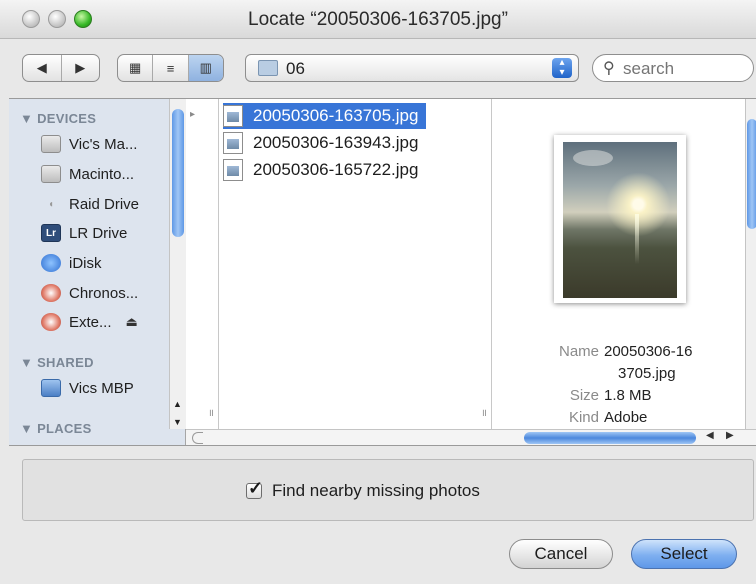 The height and width of the screenshot is (584, 756). Describe the element at coordinates (751, 174) in the screenshot. I see `preview-scroll-thumb` at that location.